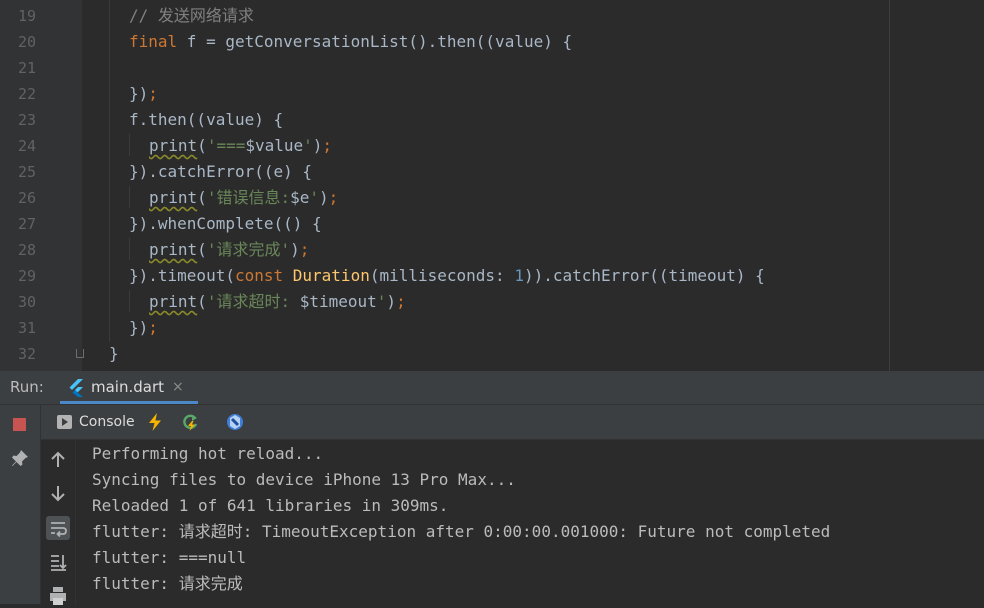  What do you see at coordinates (20, 458) in the screenshot?
I see `pin-icon` at bounding box center [20, 458].